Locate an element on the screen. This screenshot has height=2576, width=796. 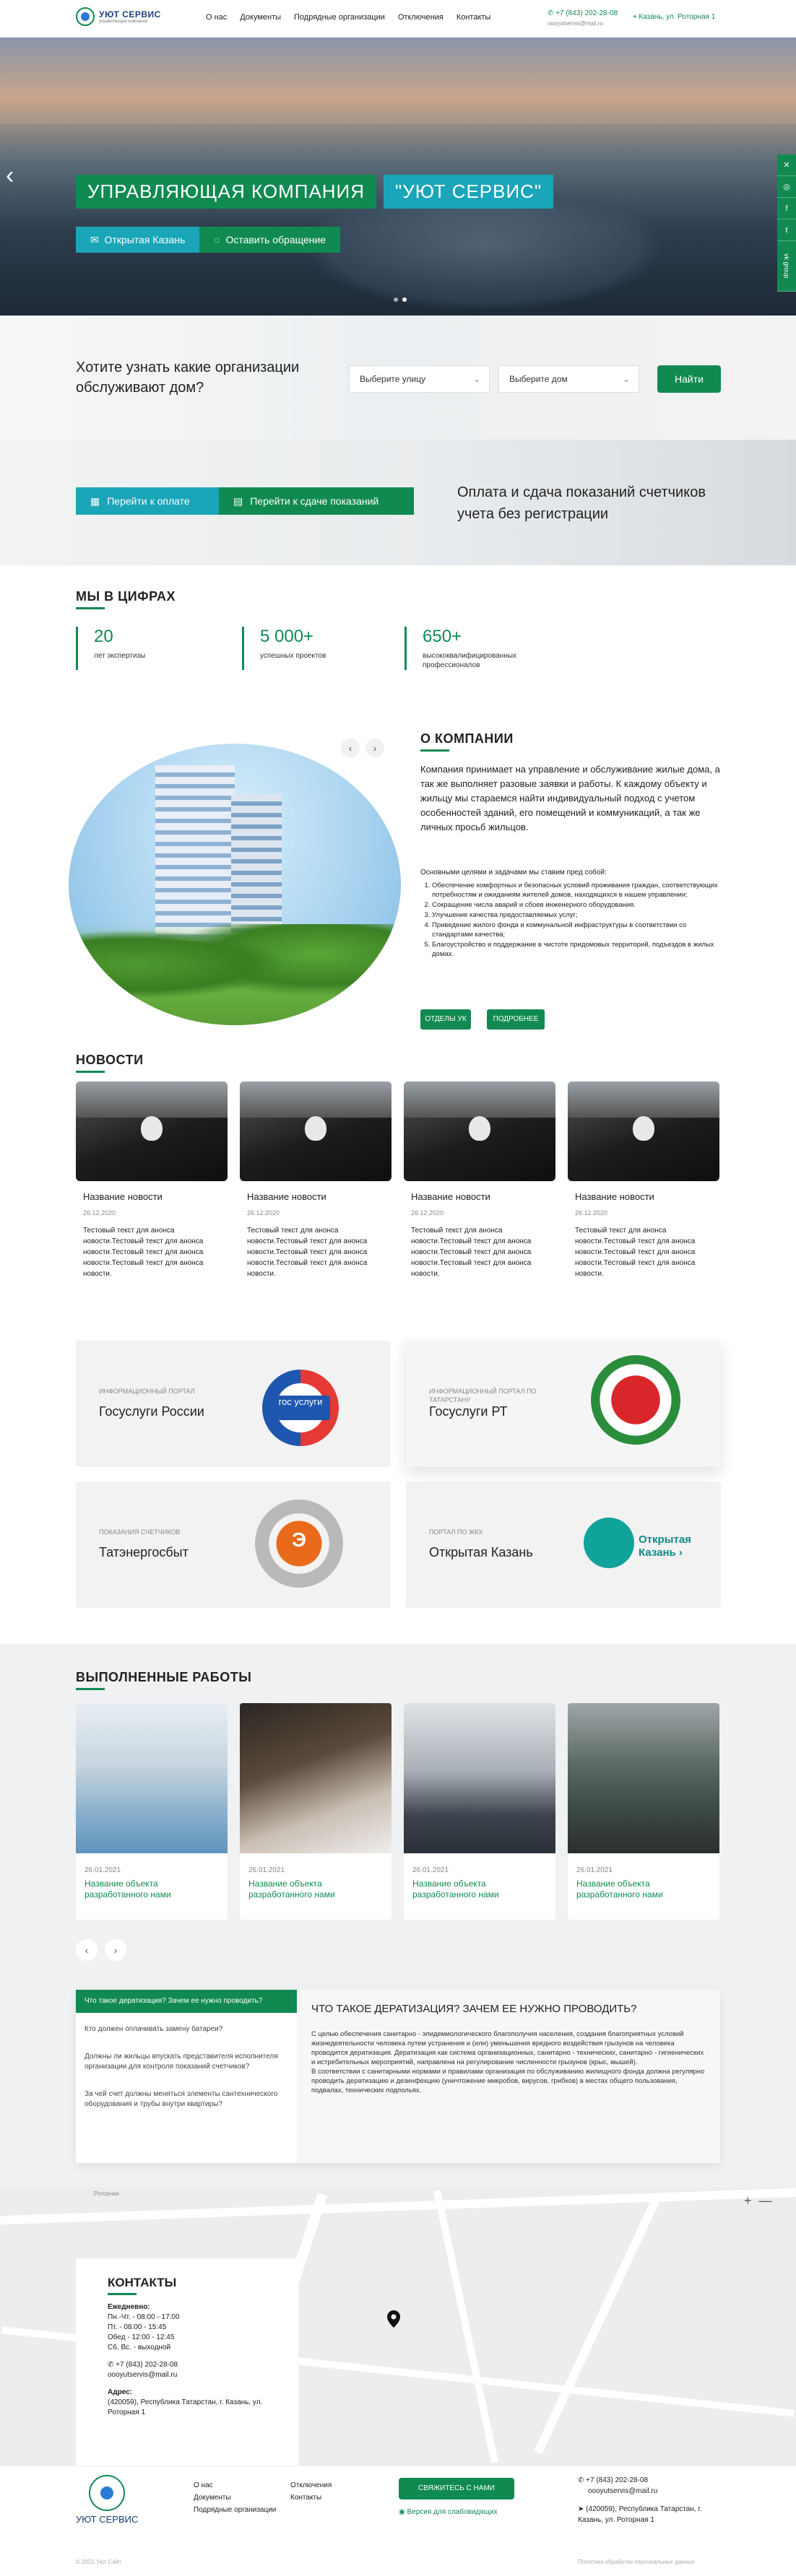
map-pin-icon is located at coordinates (393, 2319).